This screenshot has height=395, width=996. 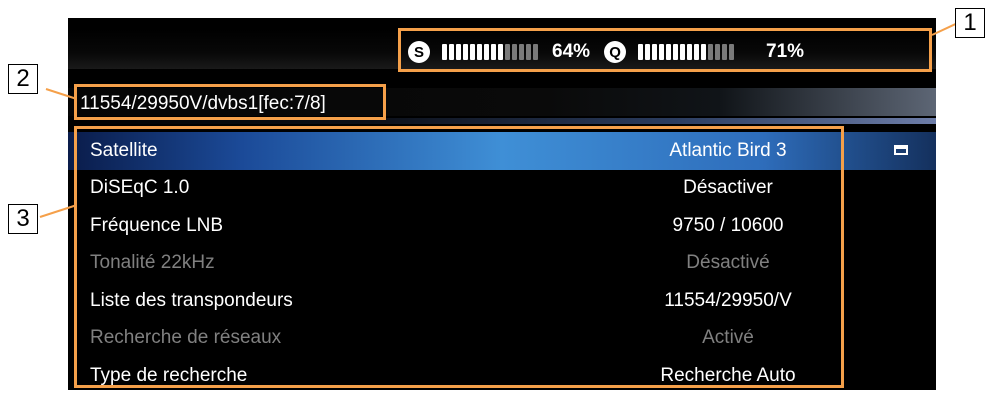 I want to click on callout-number-2: 2, so click(x=23, y=79).